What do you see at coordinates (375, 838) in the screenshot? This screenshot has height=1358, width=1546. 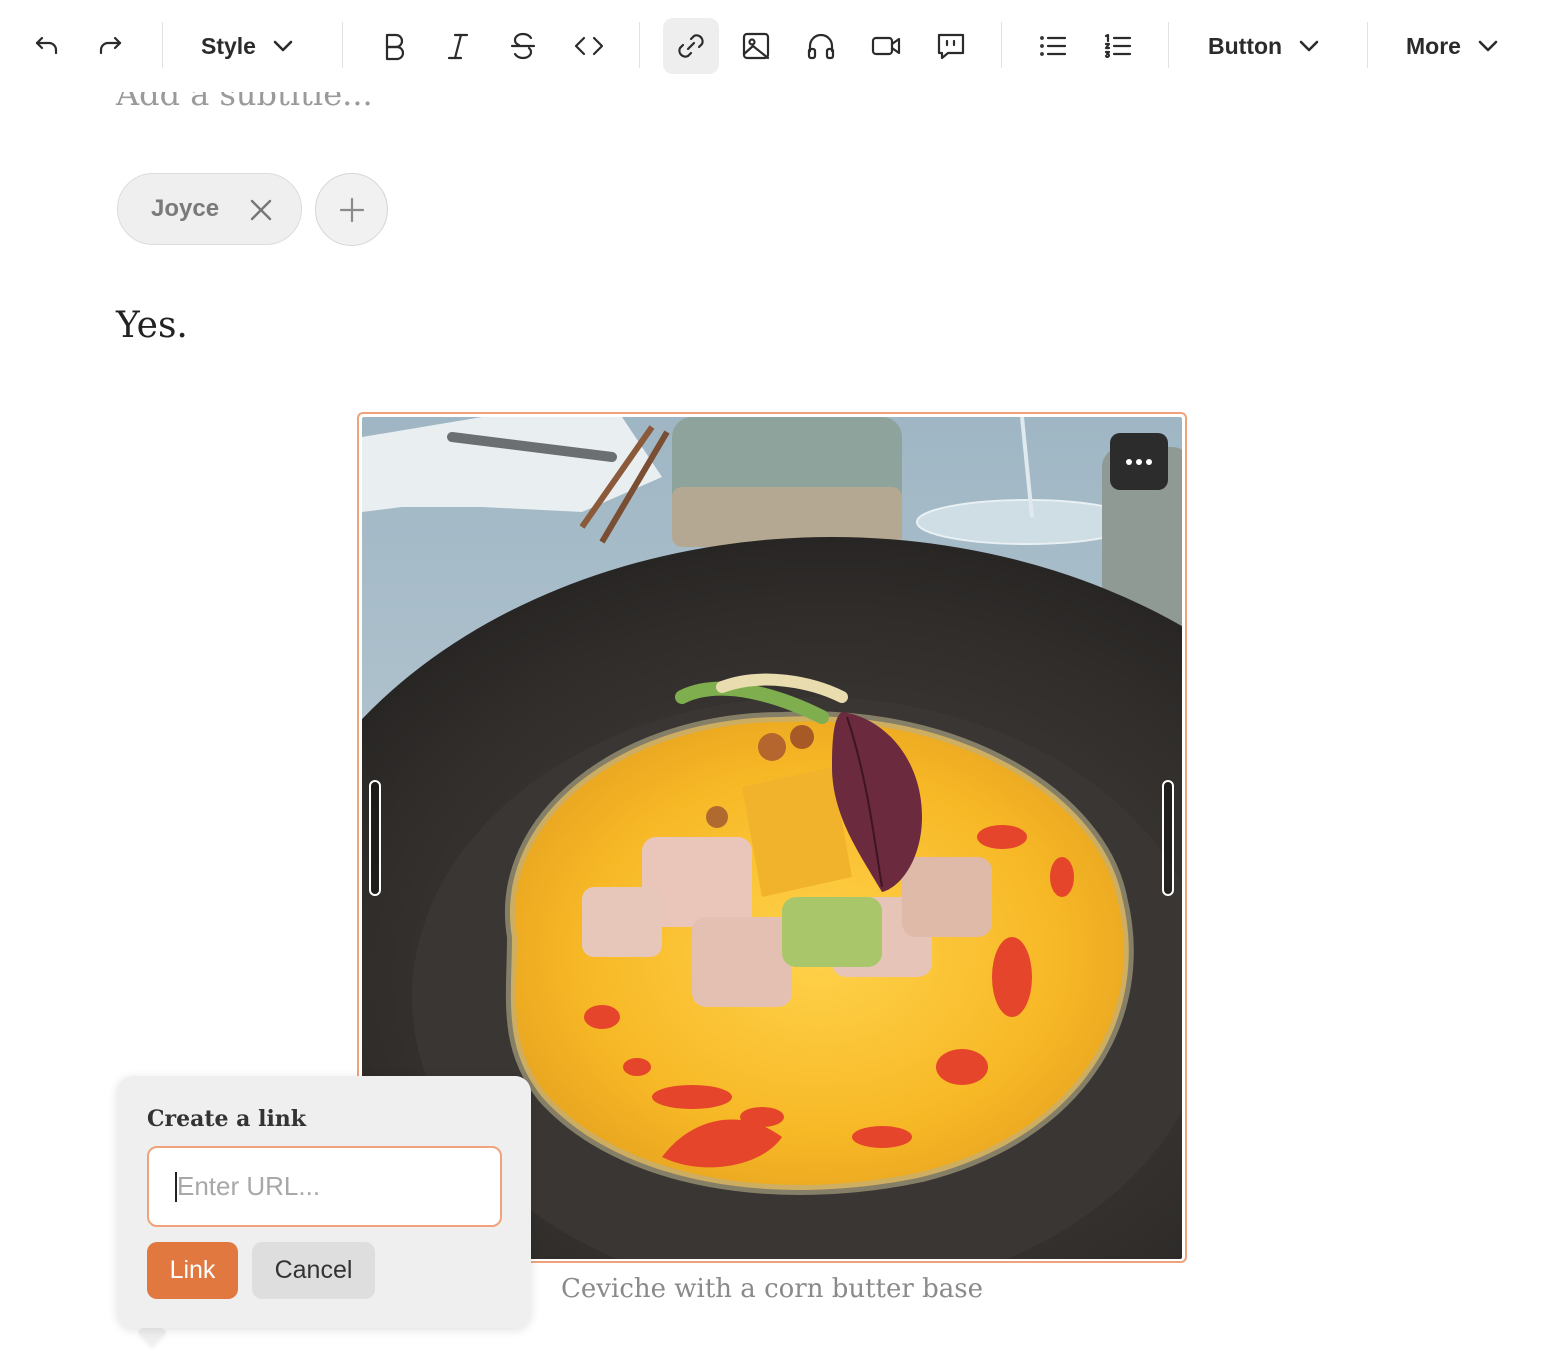 I see `resize-handle-left` at bounding box center [375, 838].